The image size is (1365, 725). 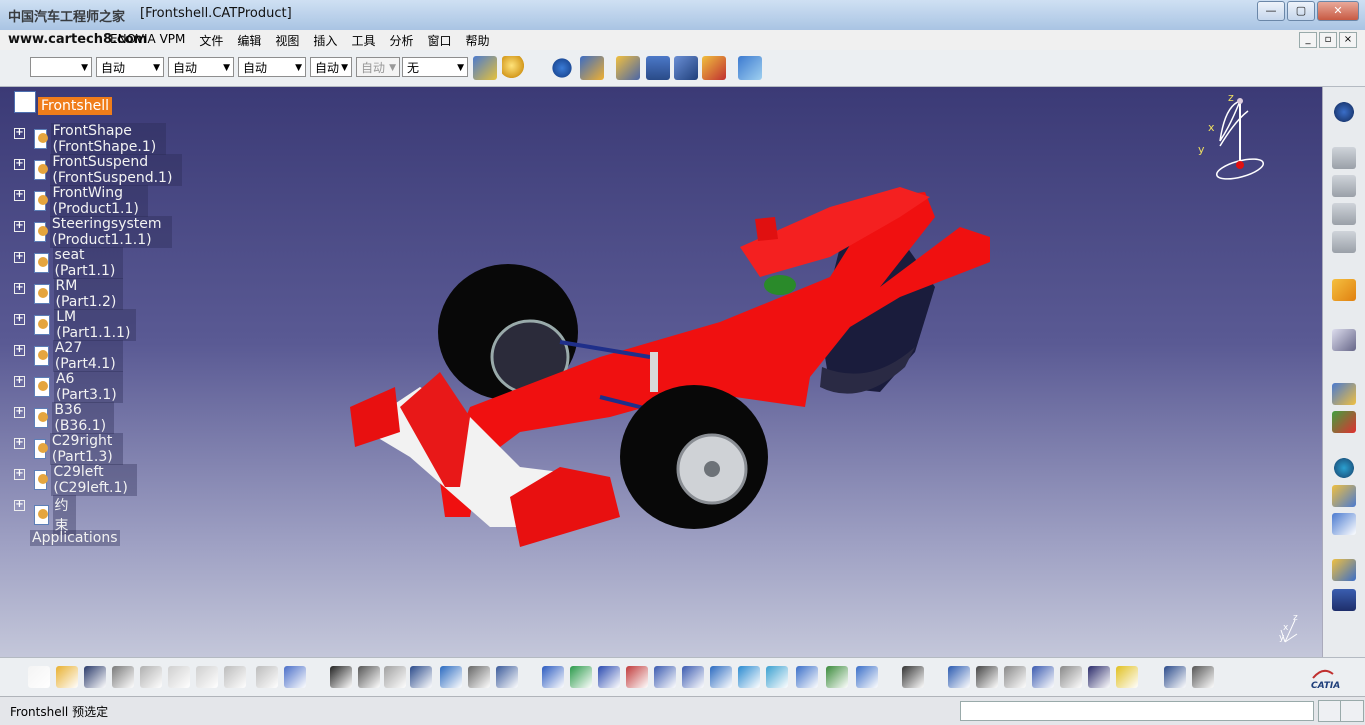 What do you see at coordinates (1271, 11) in the screenshot?
I see `minimize-button: —` at bounding box center [1271, 11].